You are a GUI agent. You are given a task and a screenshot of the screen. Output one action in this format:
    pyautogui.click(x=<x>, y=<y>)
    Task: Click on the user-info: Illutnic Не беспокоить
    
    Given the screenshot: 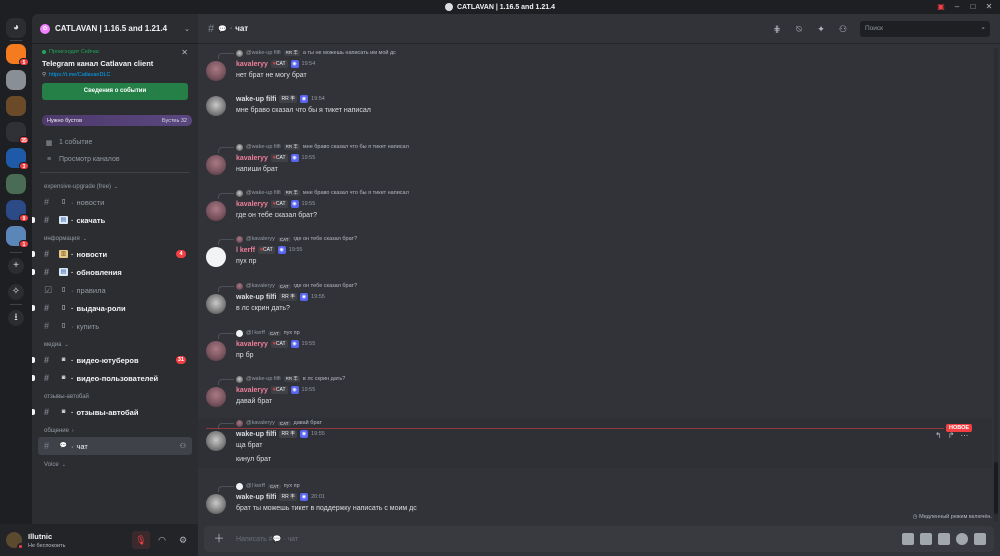 What is the action you would take?
    pyautogui.click(x=78, y=540)
    